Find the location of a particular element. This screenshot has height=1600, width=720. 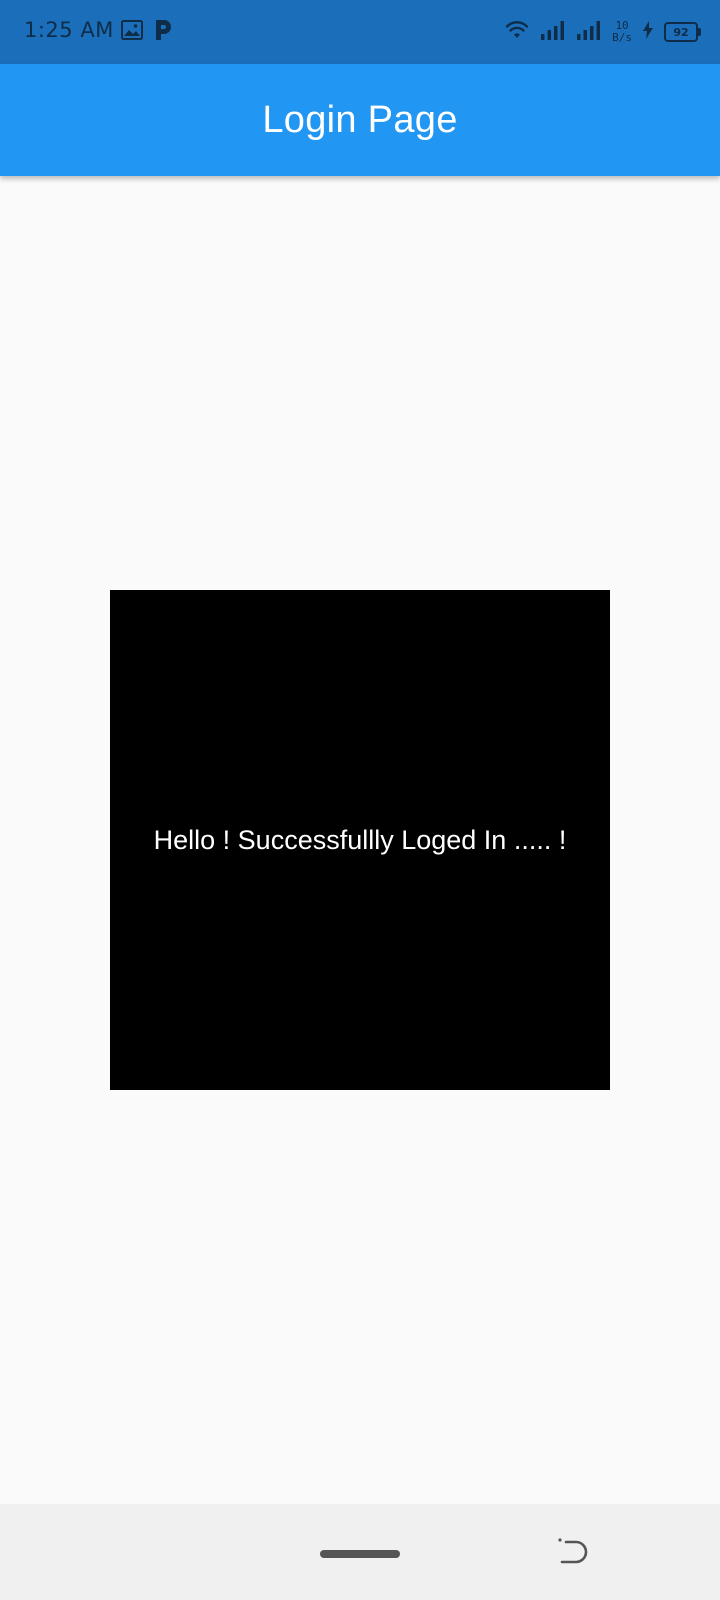

status-right-icons: 10 B/s 92 is located at coordinates (602, 32).